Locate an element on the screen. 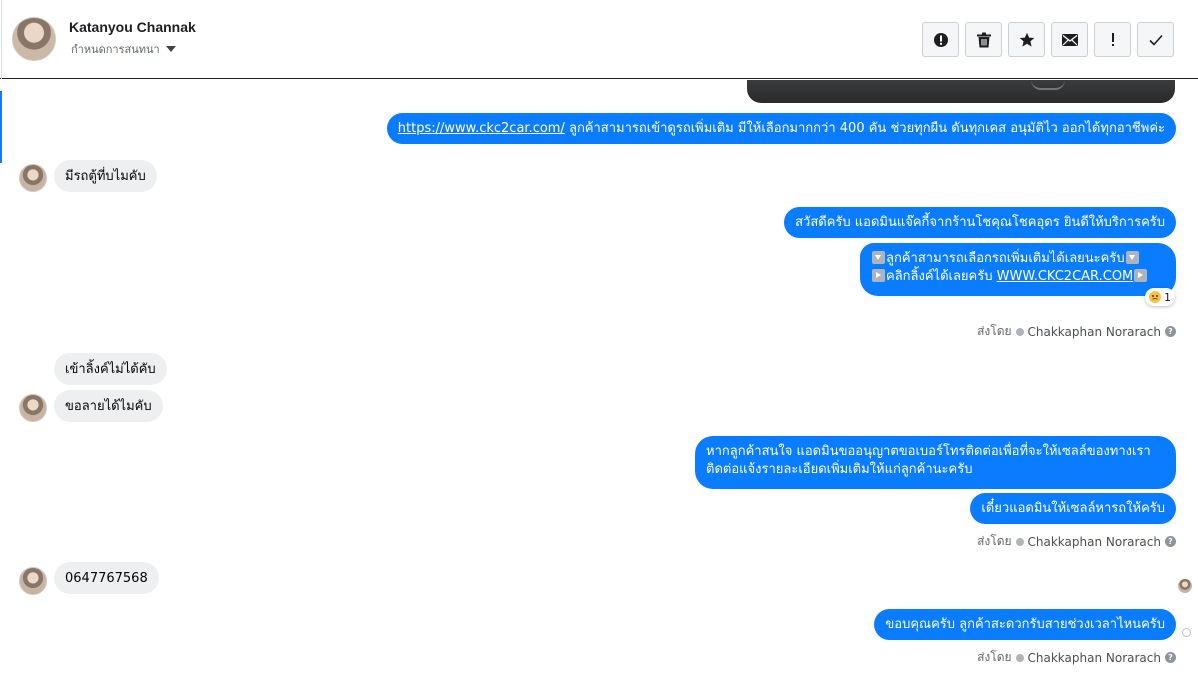  trash-icon is located at coordinates (983, 39).